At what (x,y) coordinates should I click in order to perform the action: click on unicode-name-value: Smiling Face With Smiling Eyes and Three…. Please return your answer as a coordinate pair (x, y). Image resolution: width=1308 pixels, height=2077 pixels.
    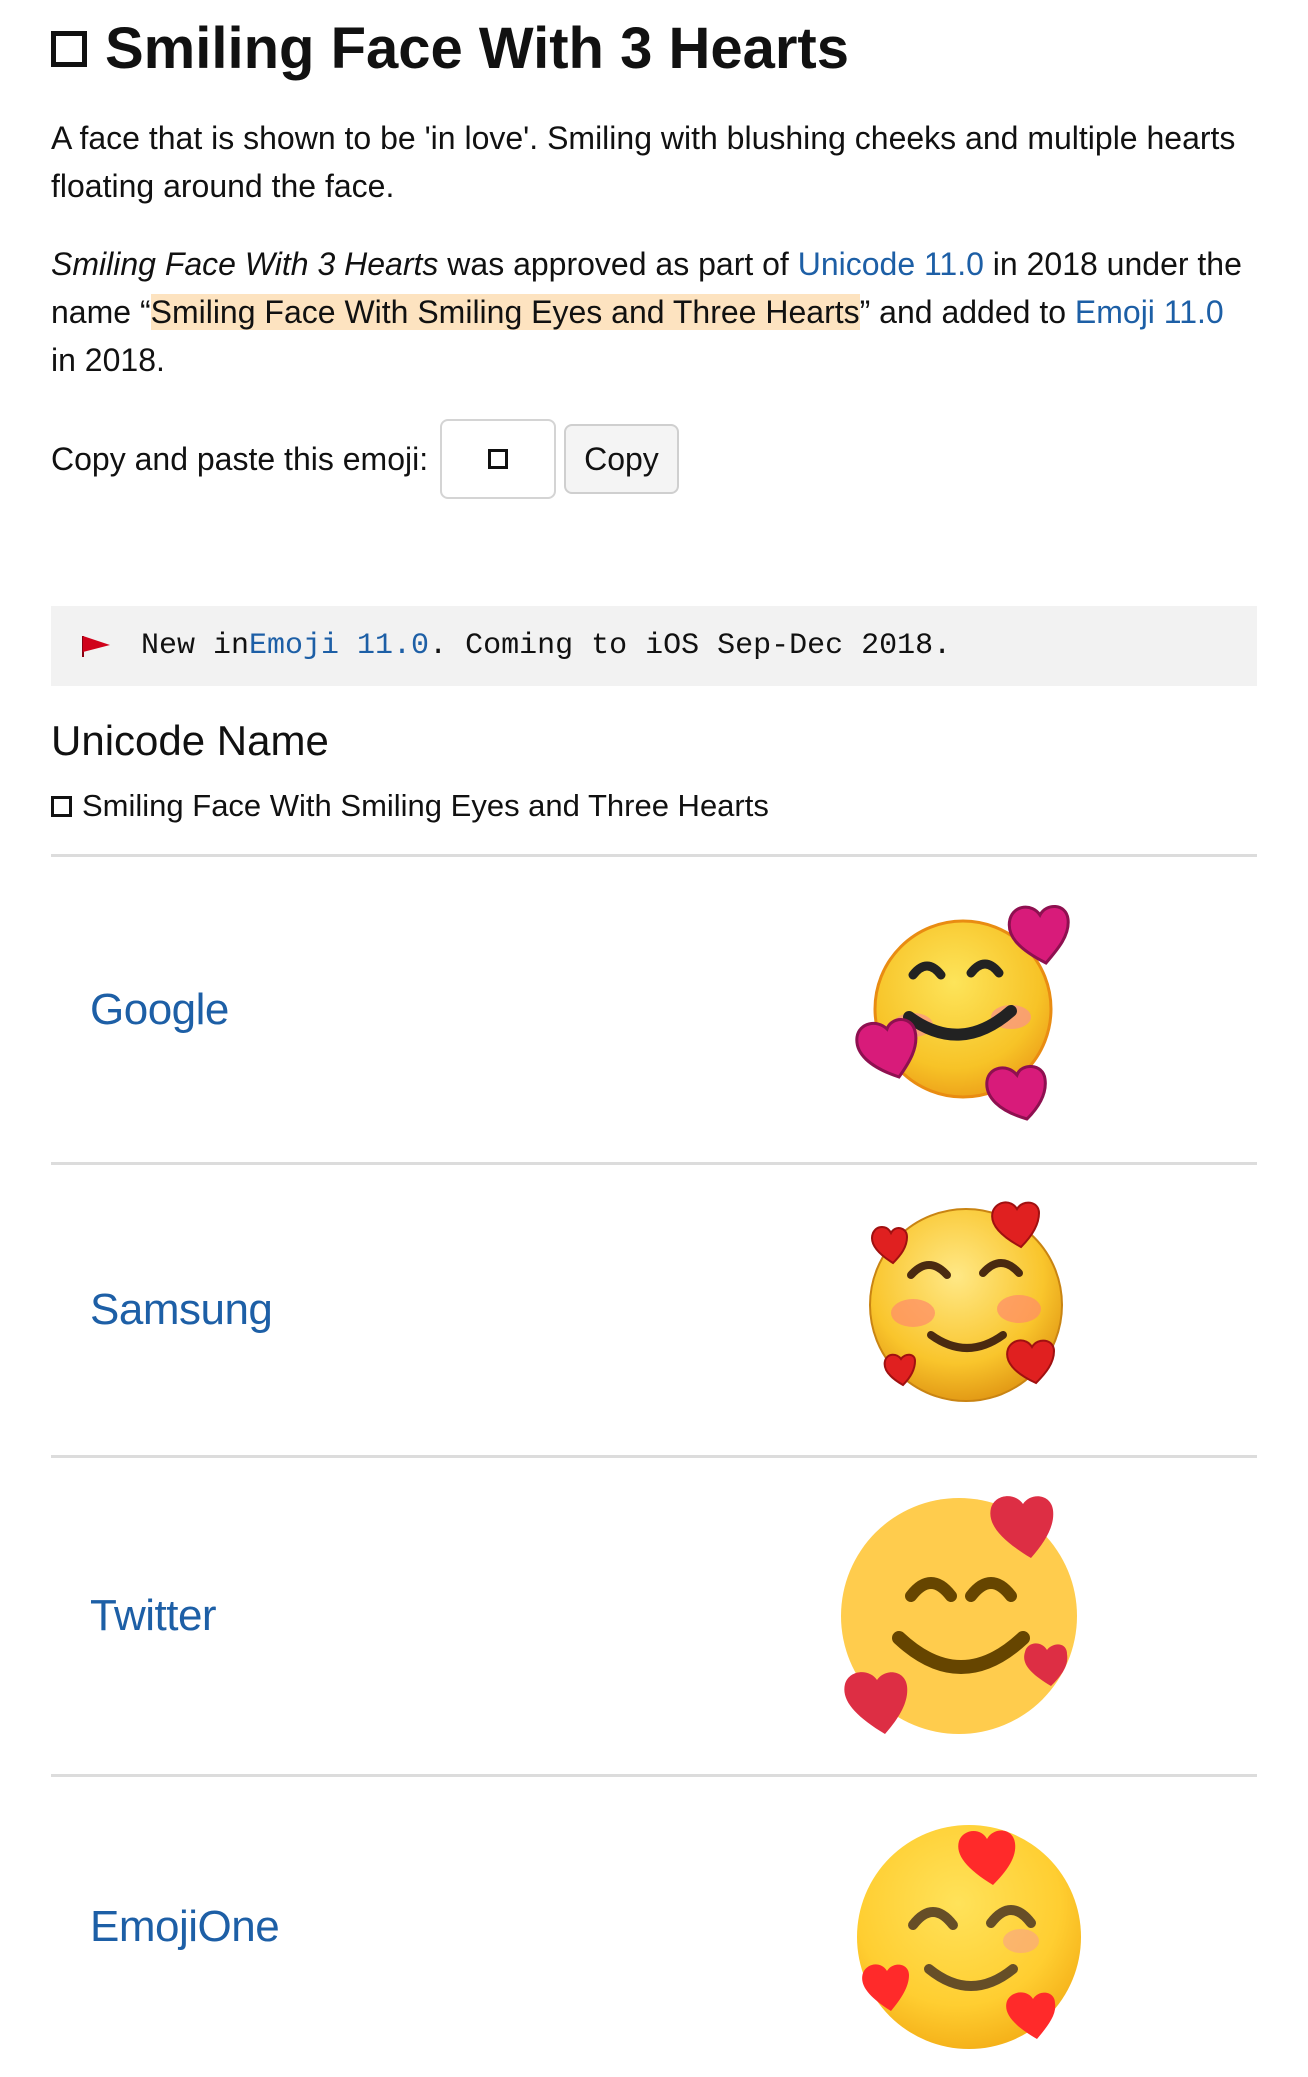
    Looking at the image, I should click on (425, 805).